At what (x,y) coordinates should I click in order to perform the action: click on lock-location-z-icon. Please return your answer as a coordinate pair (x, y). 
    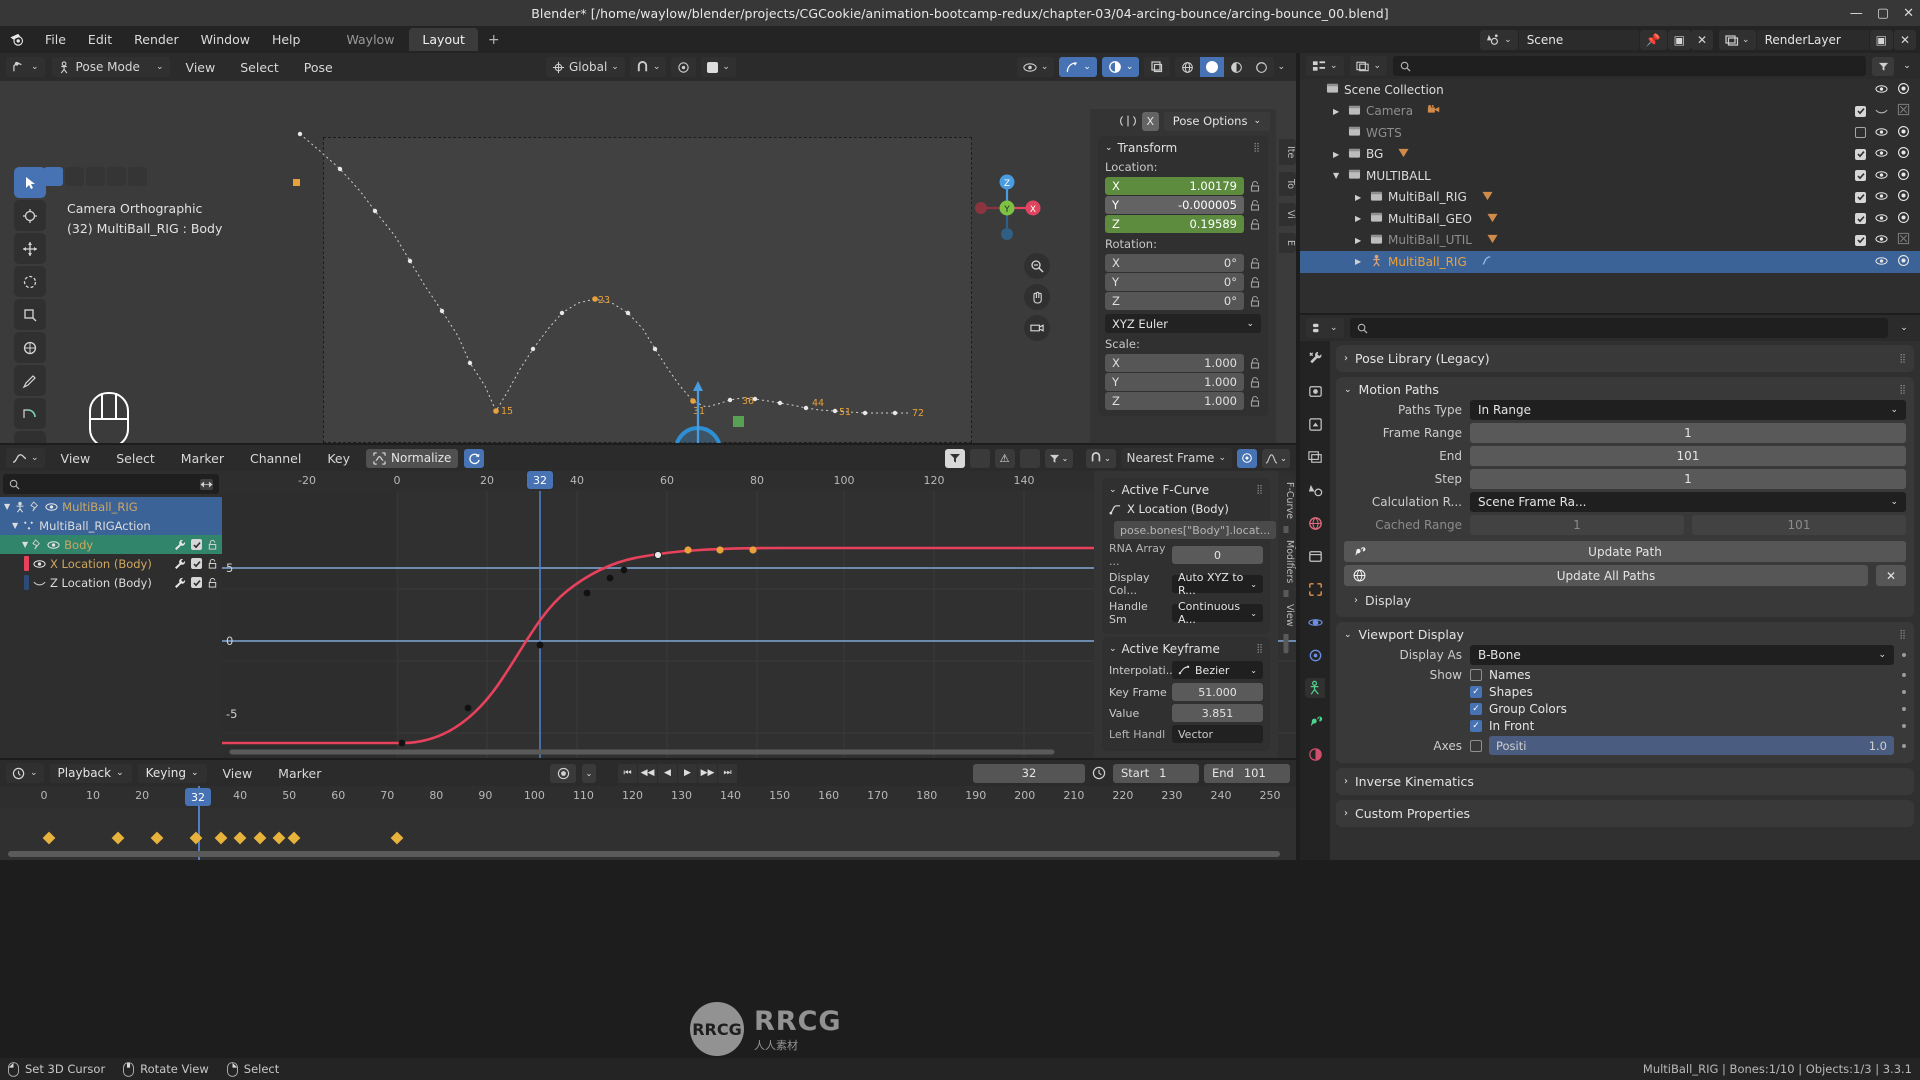
    Looking at the image, I should click on (1255, 224).